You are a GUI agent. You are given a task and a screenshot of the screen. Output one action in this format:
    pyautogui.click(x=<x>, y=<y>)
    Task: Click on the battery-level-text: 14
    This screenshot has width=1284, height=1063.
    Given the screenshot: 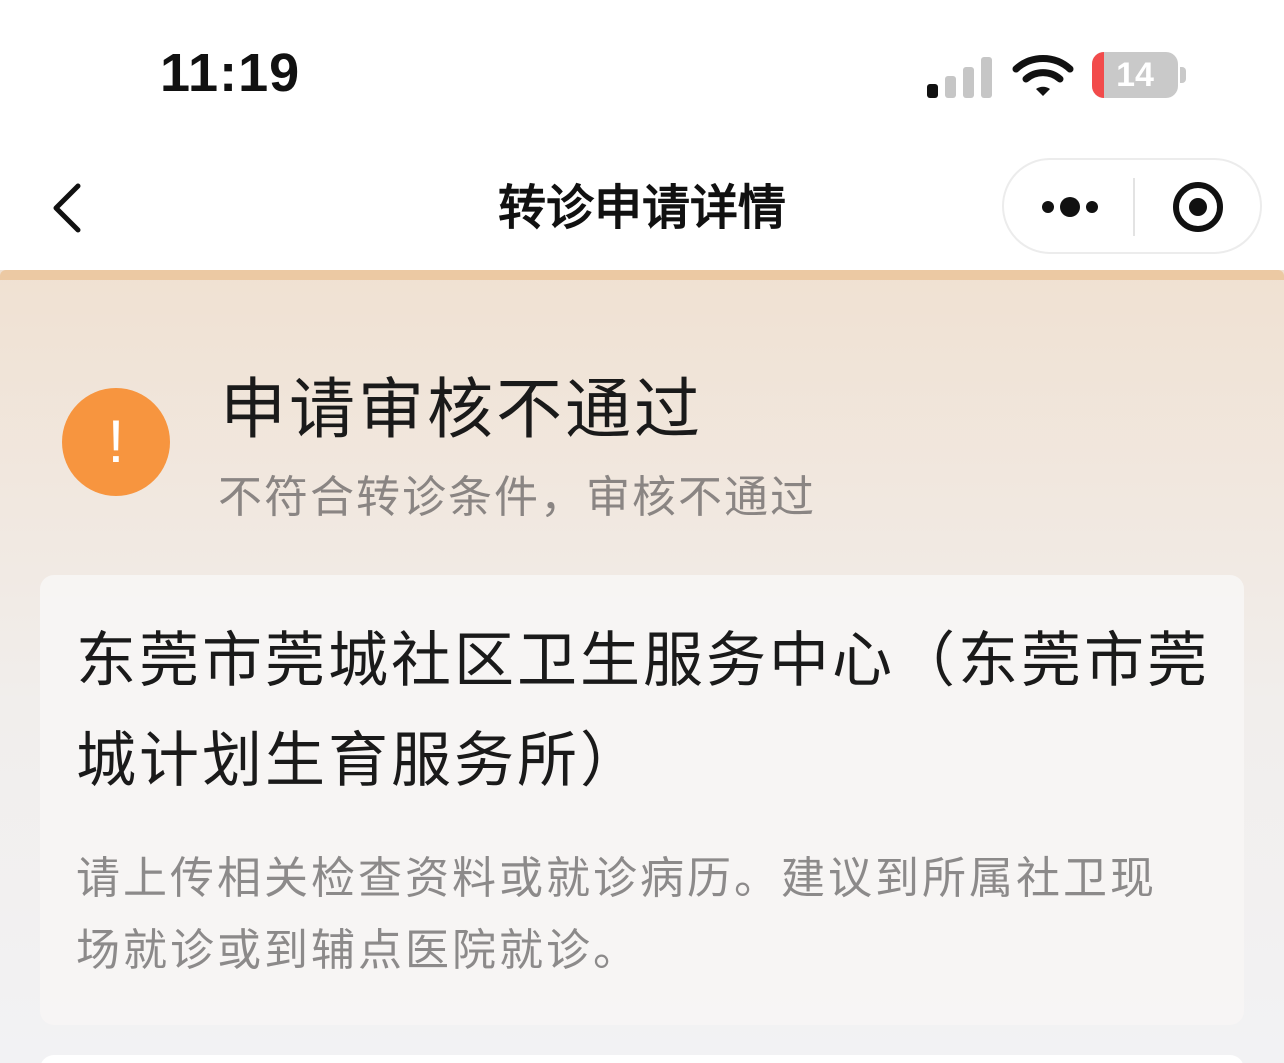 What is the action you would take?
    pyautogui.click(x=1135, y=75)
    